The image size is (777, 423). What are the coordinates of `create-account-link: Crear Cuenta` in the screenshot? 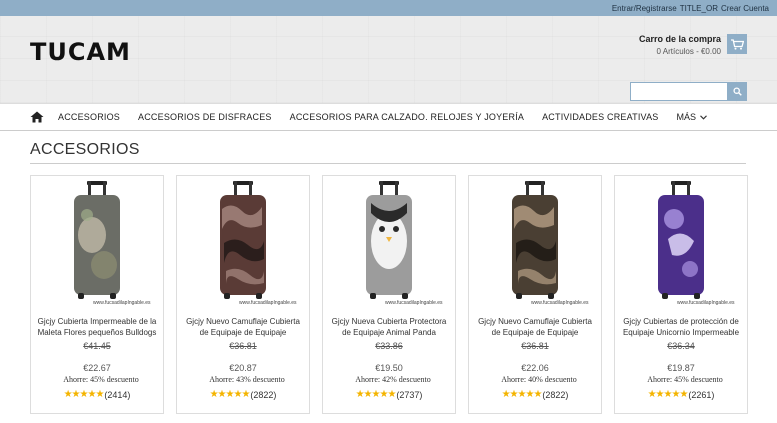 It's located at (745, 8).